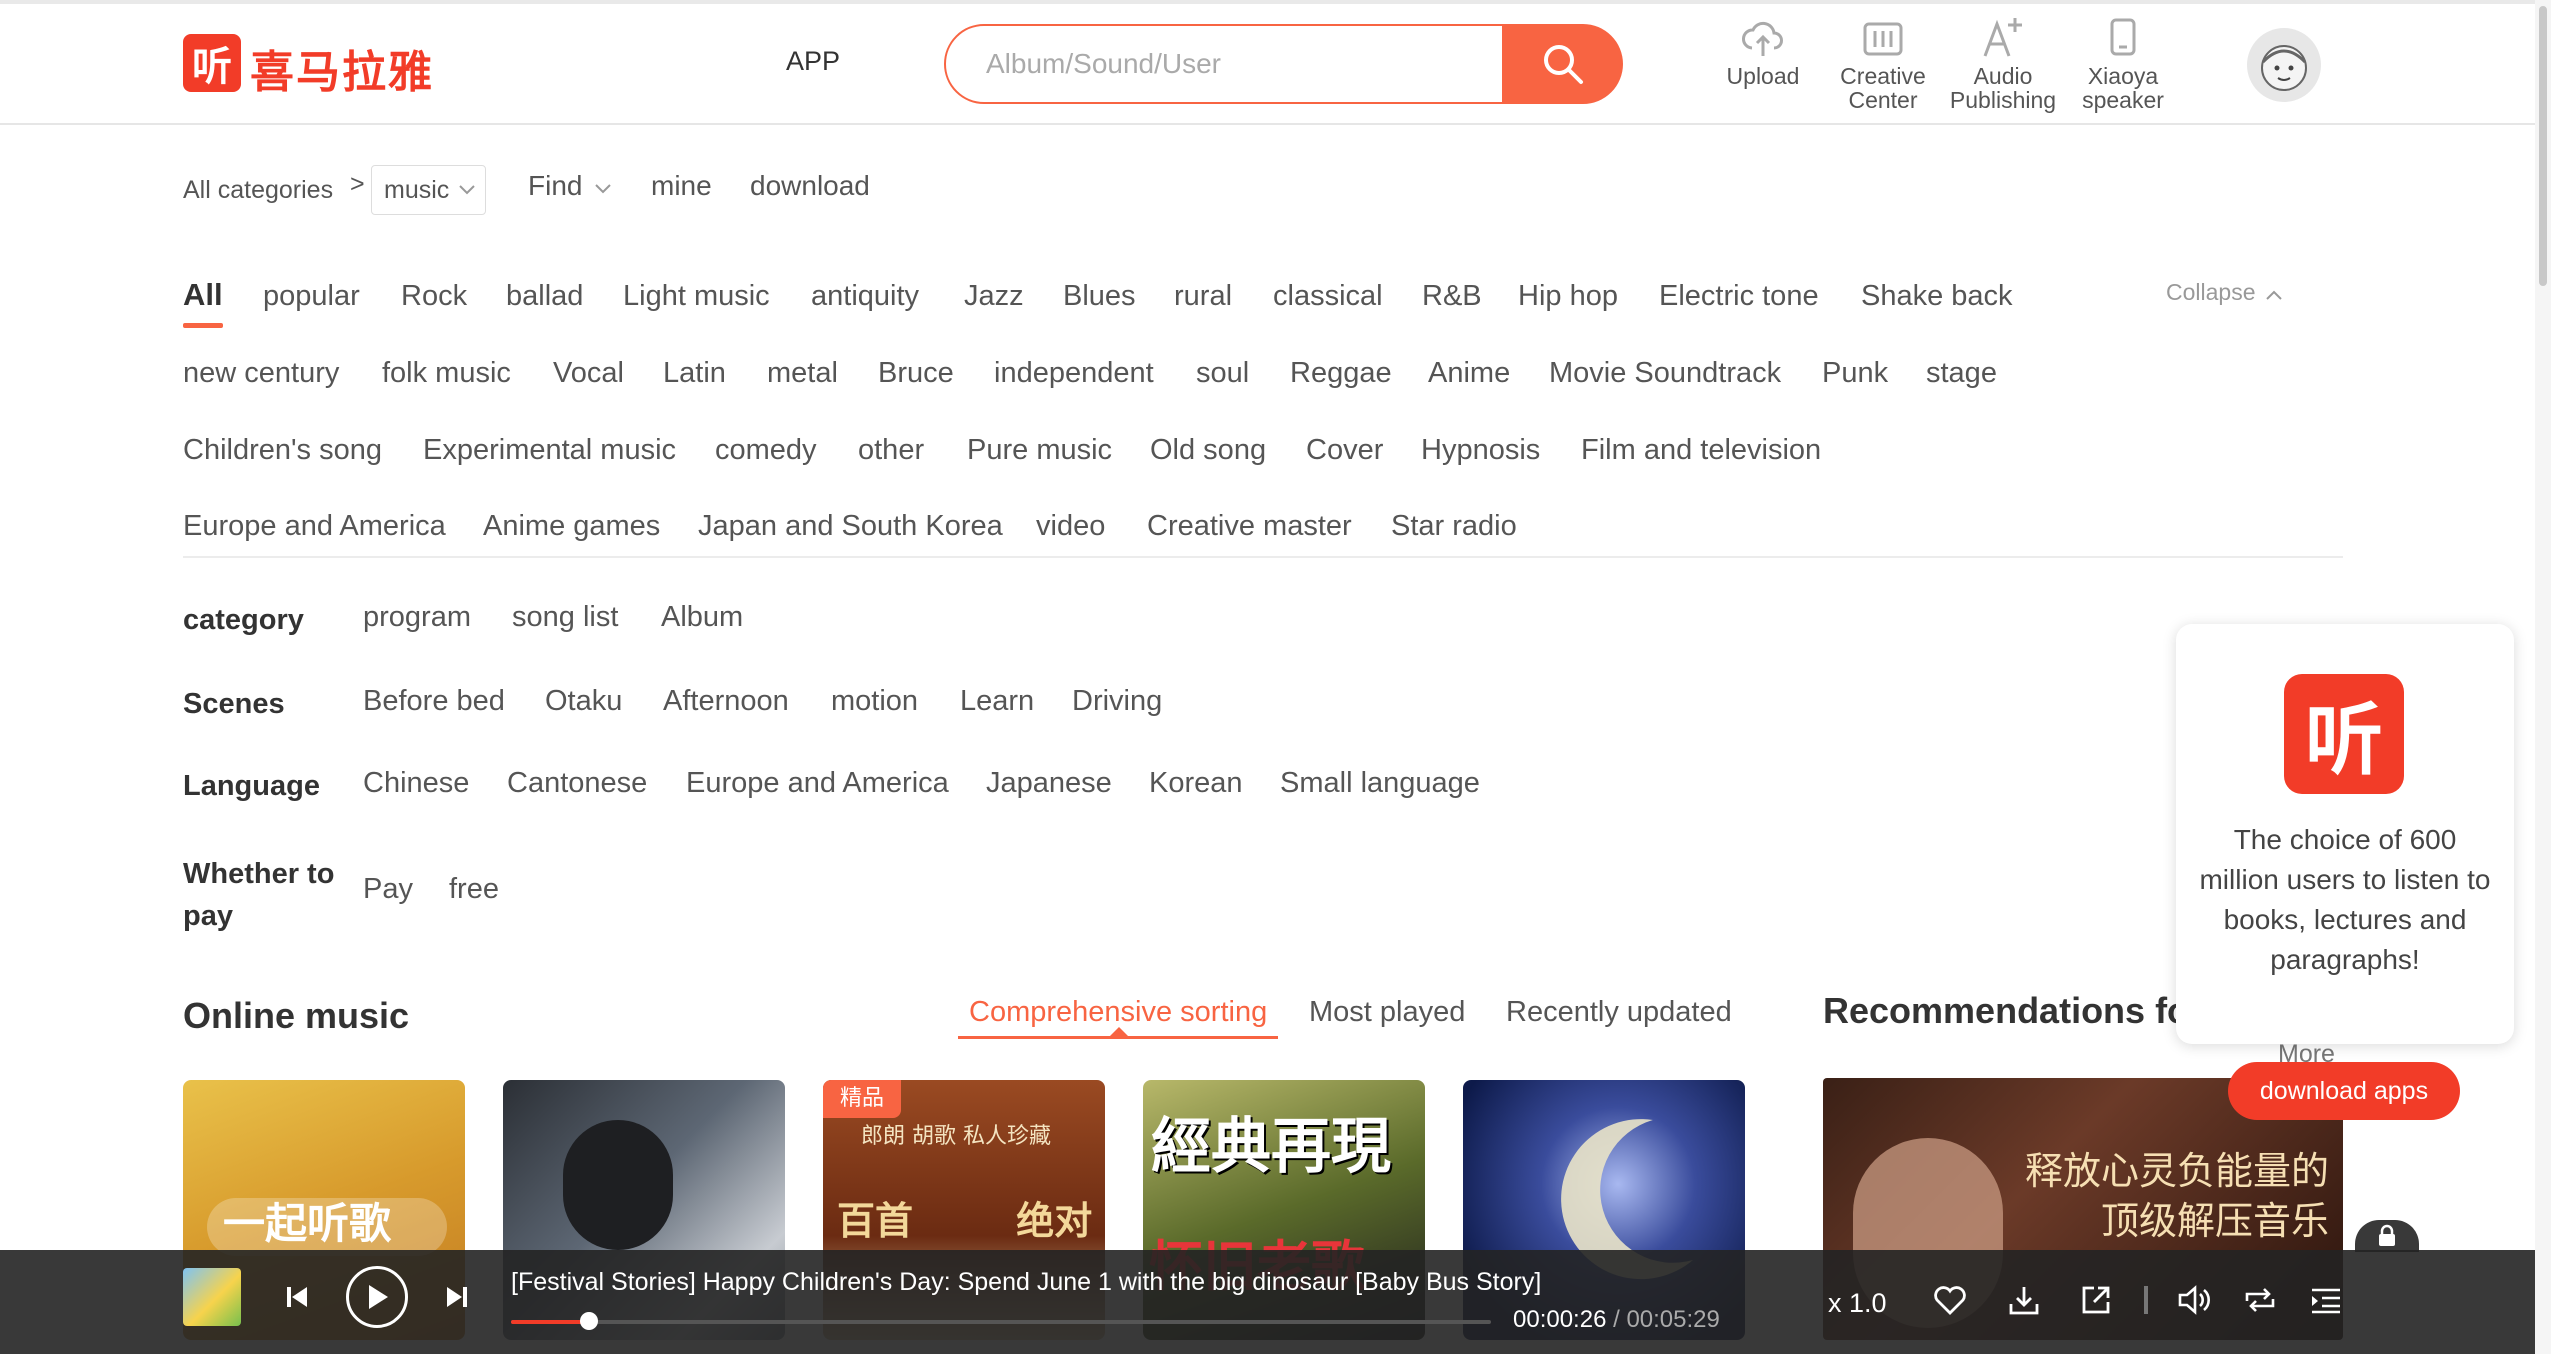  What do you see at coordinates (1763, 51) in the screenshot?
I see `upload-button: Upload` at bounding box center [1763, 51].